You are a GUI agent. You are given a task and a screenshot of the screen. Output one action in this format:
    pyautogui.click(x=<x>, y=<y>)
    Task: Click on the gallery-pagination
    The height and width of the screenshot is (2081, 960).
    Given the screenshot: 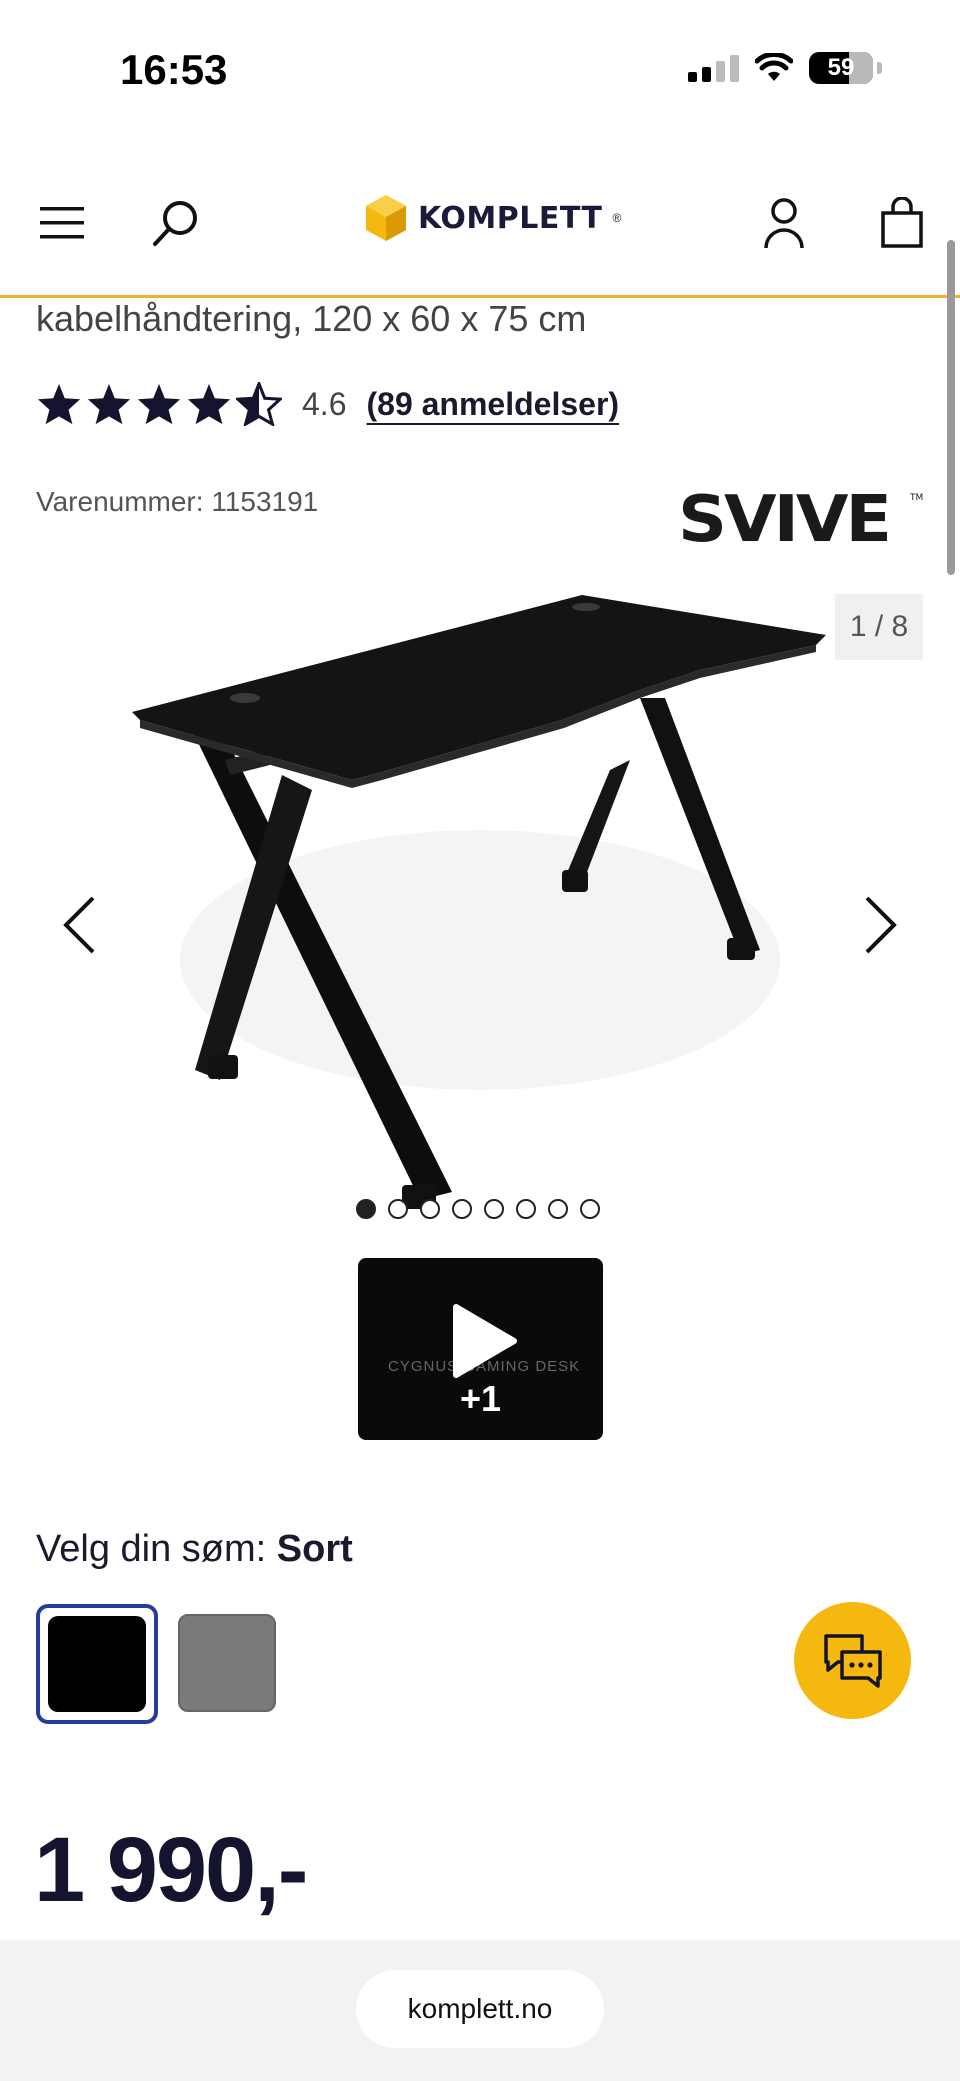 What is the action you would take?
    pyautogui.click(x=478, y=1209)
    